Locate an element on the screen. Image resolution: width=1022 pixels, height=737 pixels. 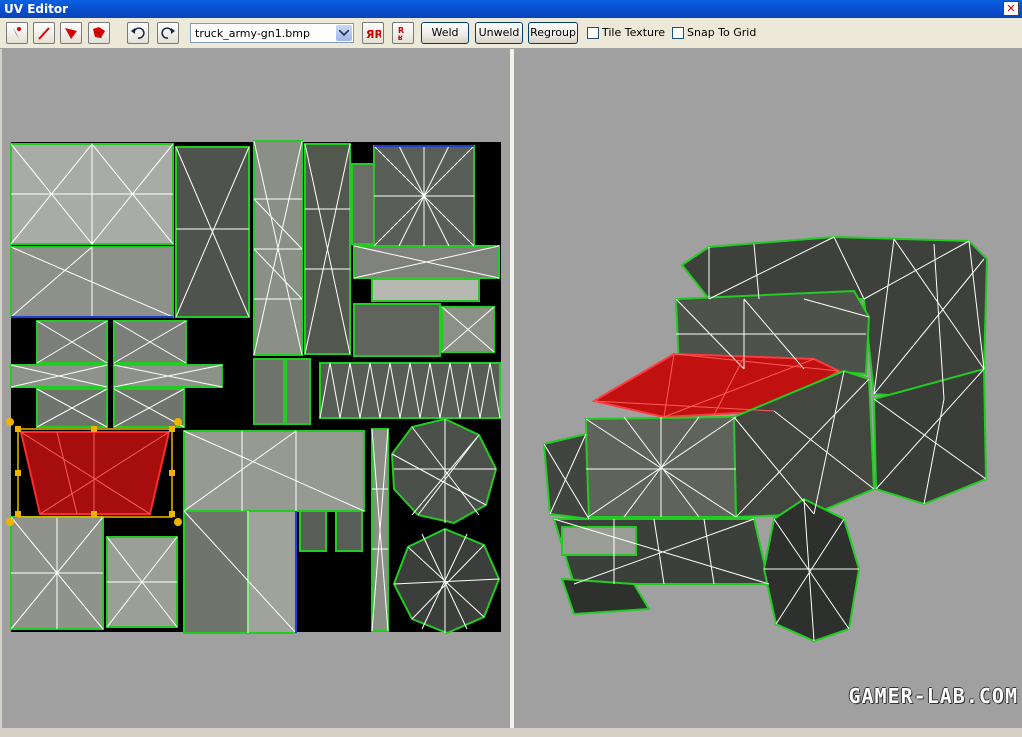
texture-dropdown: truck_army-gn1.bmp is located at coordinates (272, 33).